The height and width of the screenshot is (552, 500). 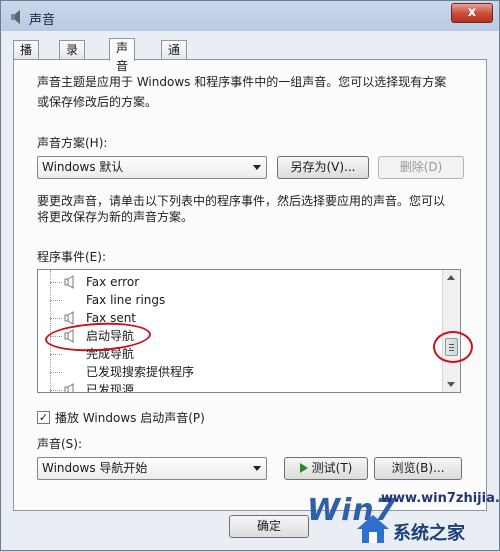 What do you see at coordinates (97, 102) in the screenshot?
I see `description-line-2: 或保存修改后的方案。` at bounding box center [97, 102].